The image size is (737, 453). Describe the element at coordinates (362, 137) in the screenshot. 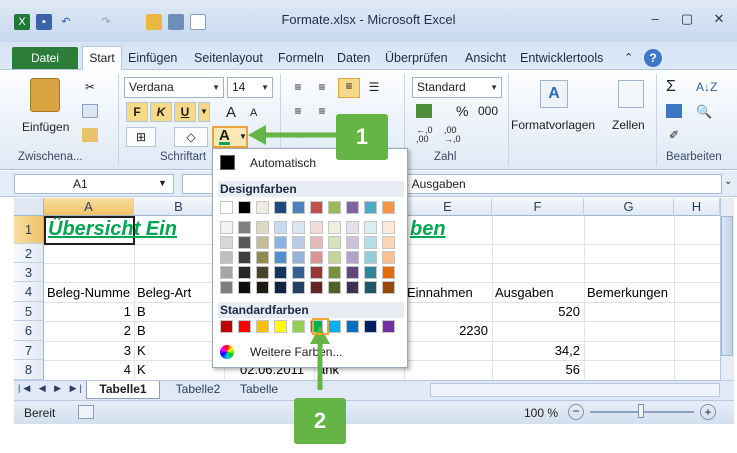

I see `callout-1: 1` at that location.